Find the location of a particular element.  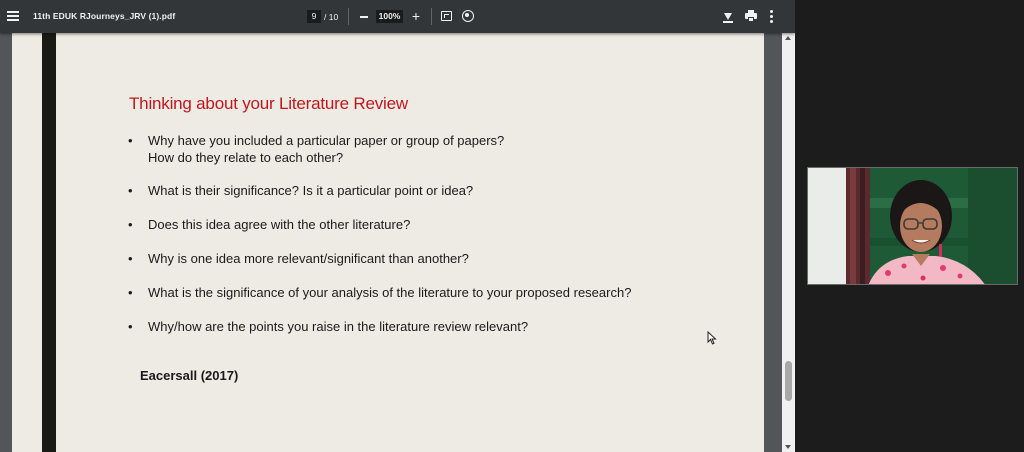

zoom-level-input: 100% is located at coordinates (389, 16).